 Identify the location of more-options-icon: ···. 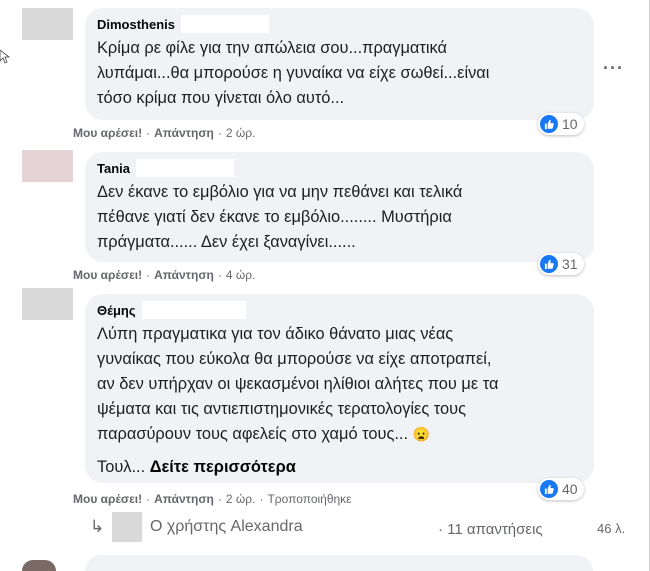
(613, 68).